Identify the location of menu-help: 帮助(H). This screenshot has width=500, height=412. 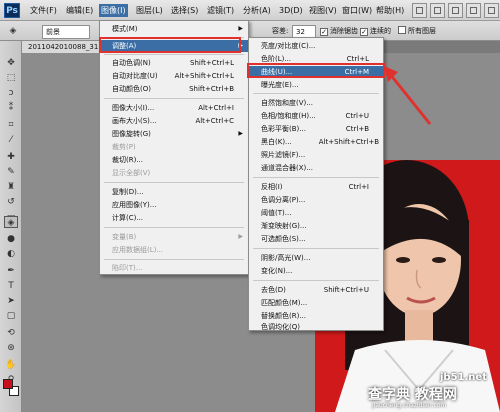
(390, 10).